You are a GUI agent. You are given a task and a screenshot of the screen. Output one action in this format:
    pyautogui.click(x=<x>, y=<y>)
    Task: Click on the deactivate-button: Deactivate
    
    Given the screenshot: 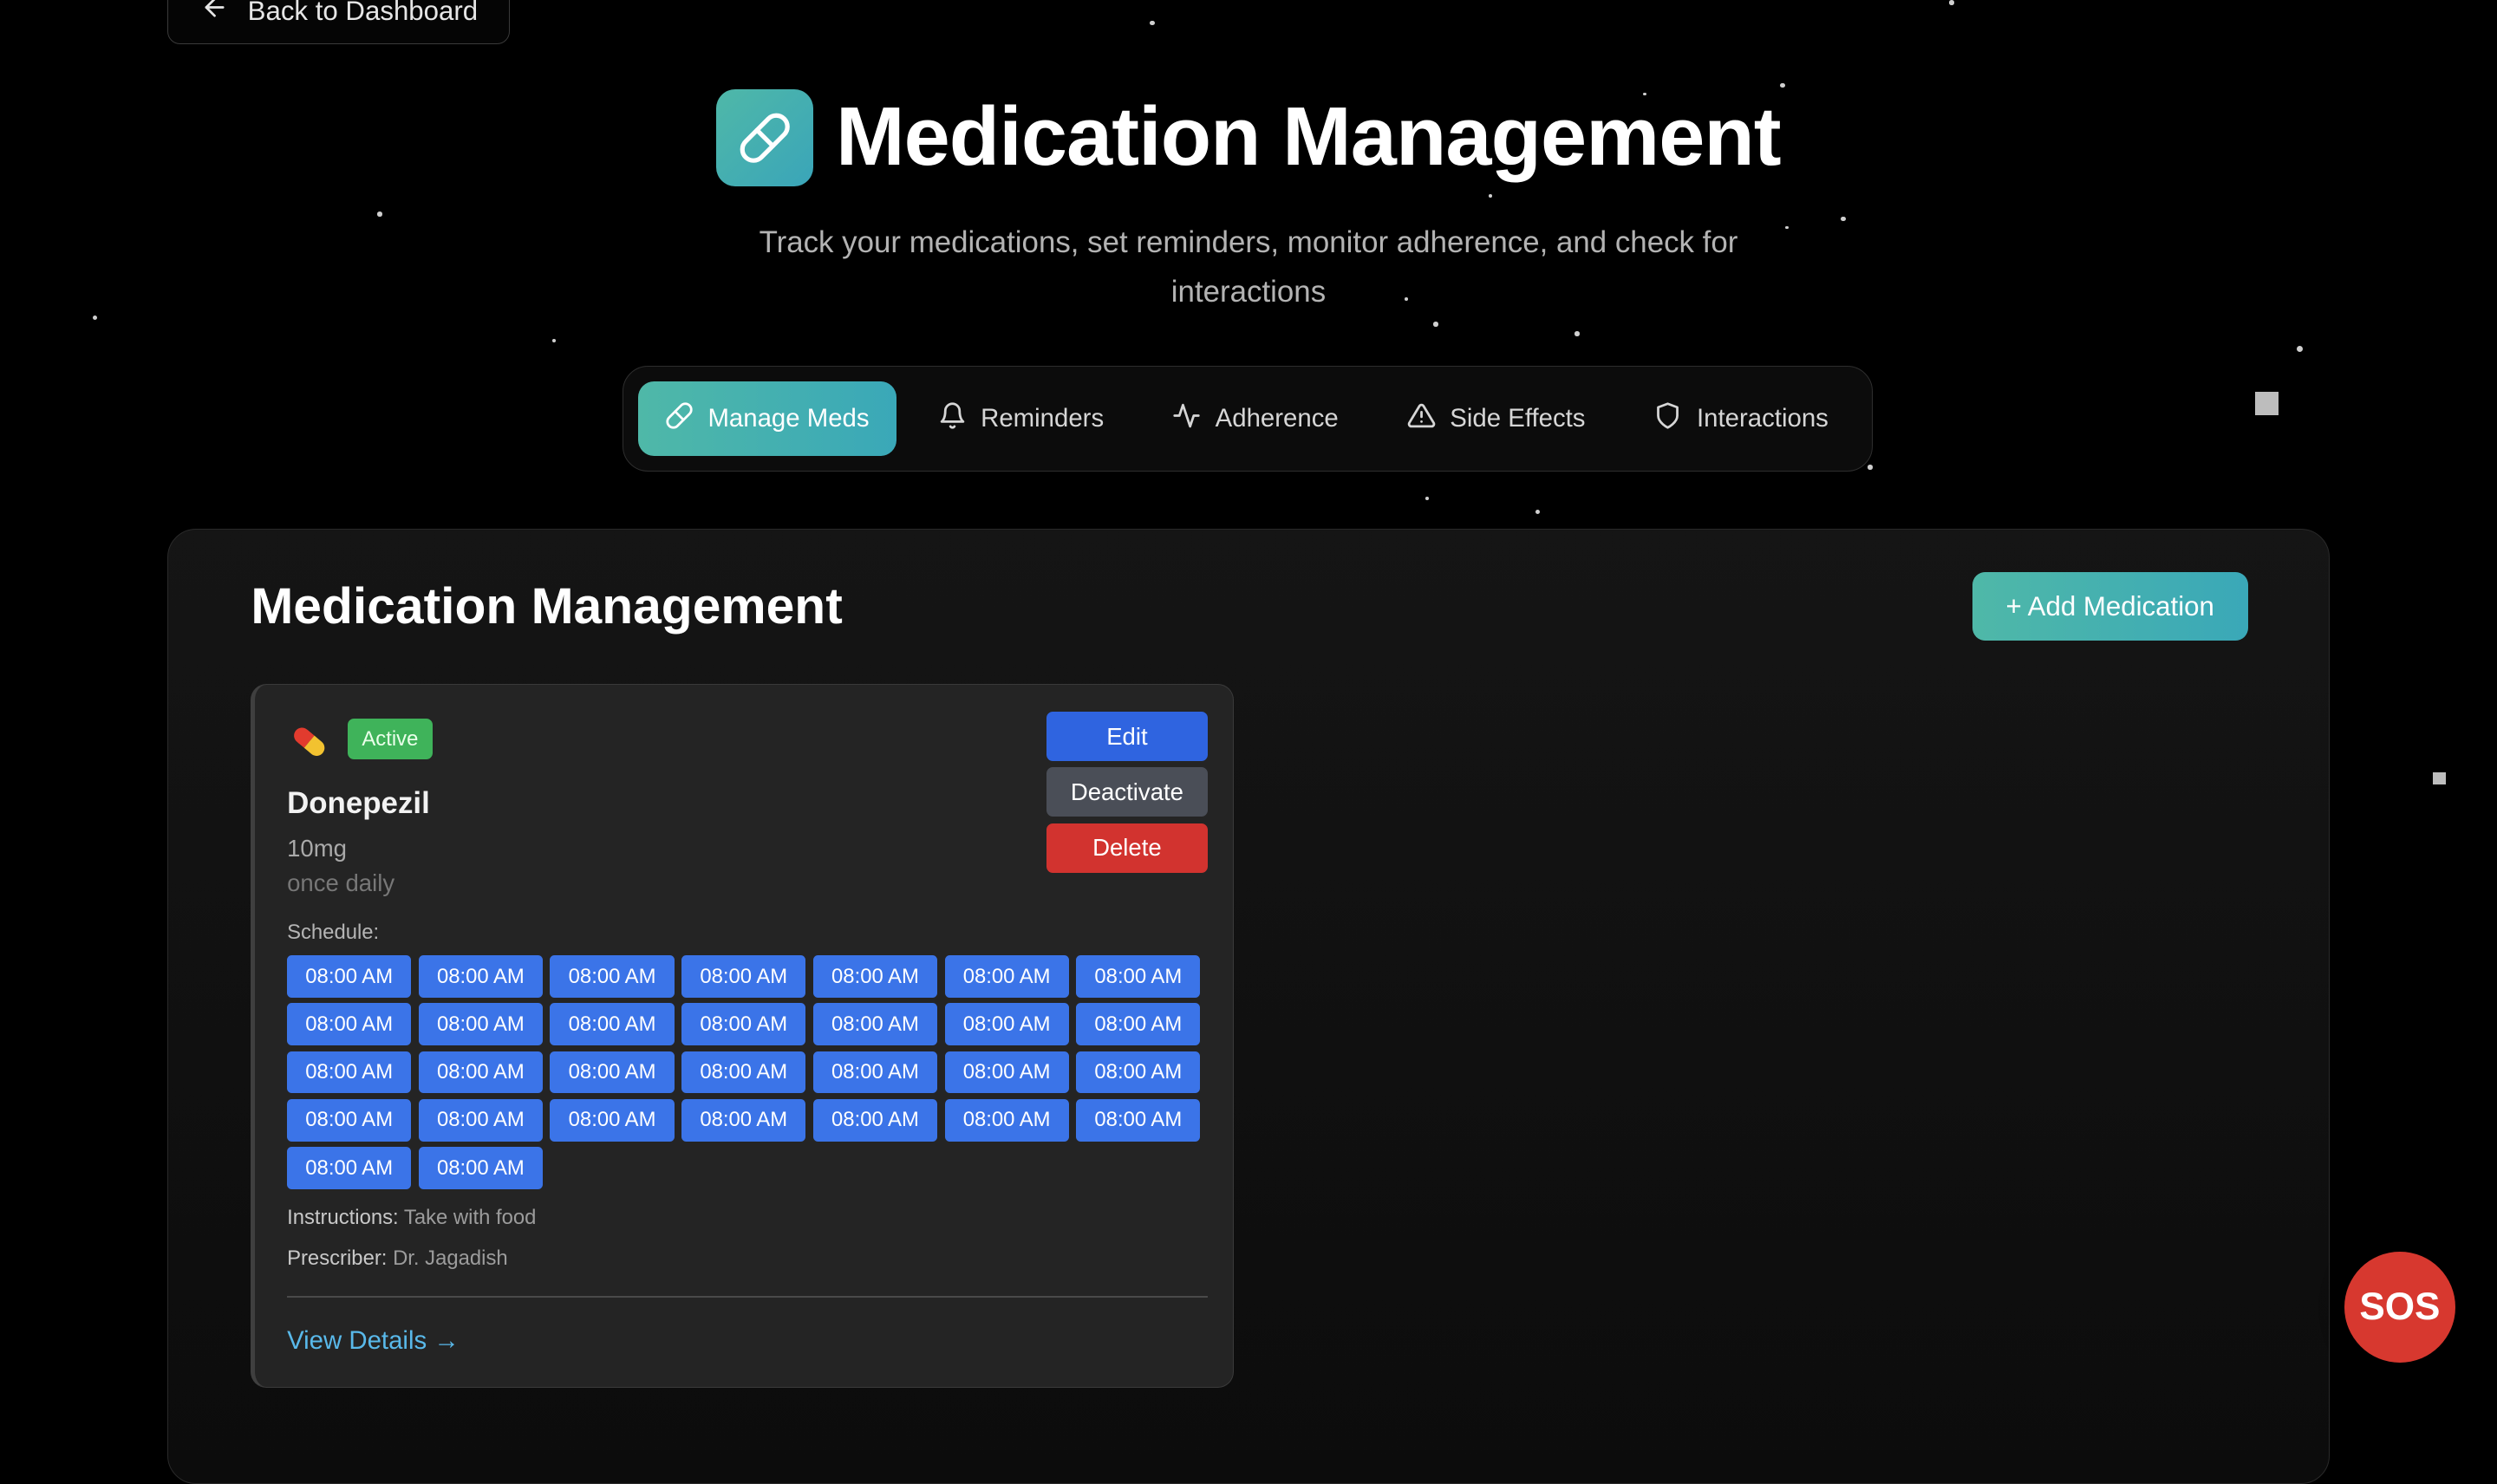 What is the action you would take?
    pyautogui.click(x=1127, y=792)
    